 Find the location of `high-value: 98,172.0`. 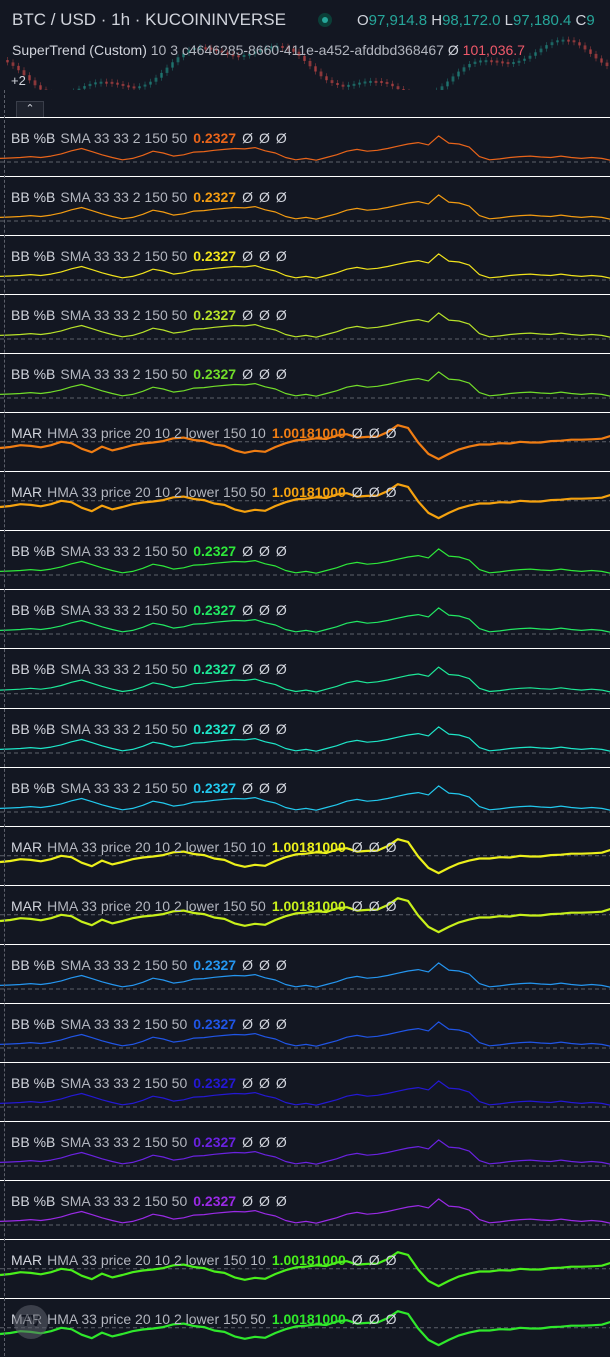

high-value: 98,172.0 is located at coordinates (471, 20).